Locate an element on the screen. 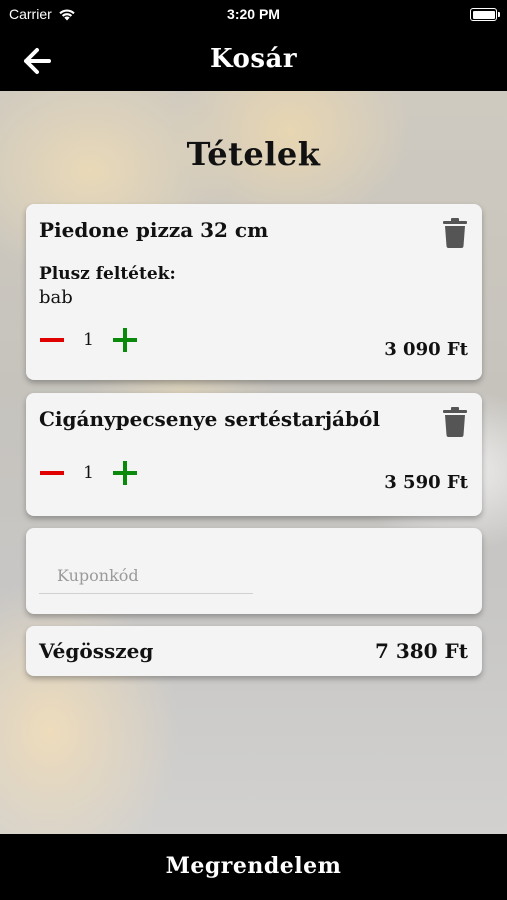 The height and width of the screenshot is (900, 507). coupon-input is located at coordinates (146, 576).